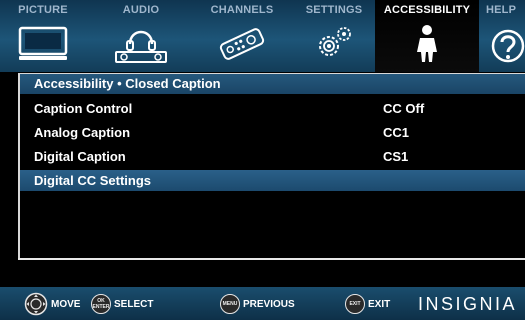  Describe the element at coordinates (379, 304) in the screenshot. I see `hint-exit-label: EXIT` at that location.